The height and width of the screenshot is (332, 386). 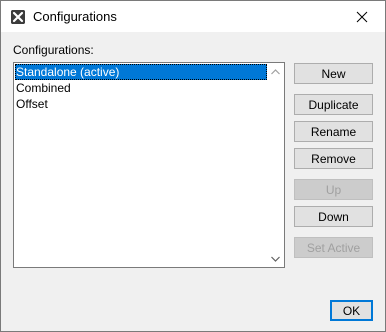 I want to click on scroll-up-arrow-icon, so click(x=275, y=71).